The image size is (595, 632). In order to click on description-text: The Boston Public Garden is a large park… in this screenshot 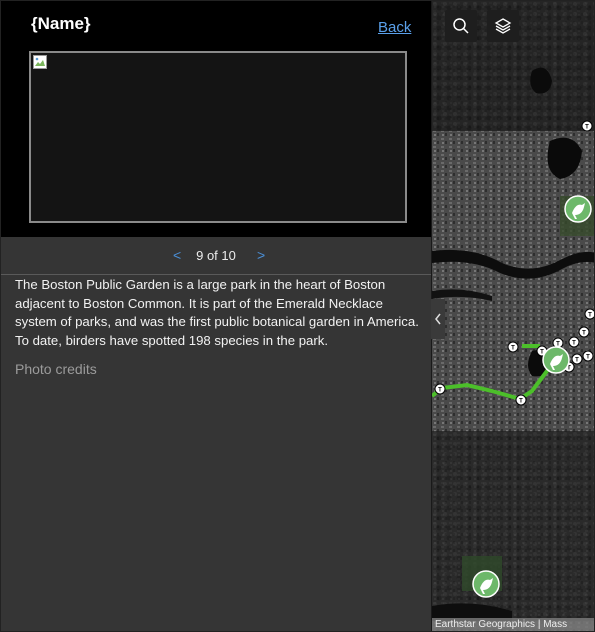, I will do `click(217, 312)`.